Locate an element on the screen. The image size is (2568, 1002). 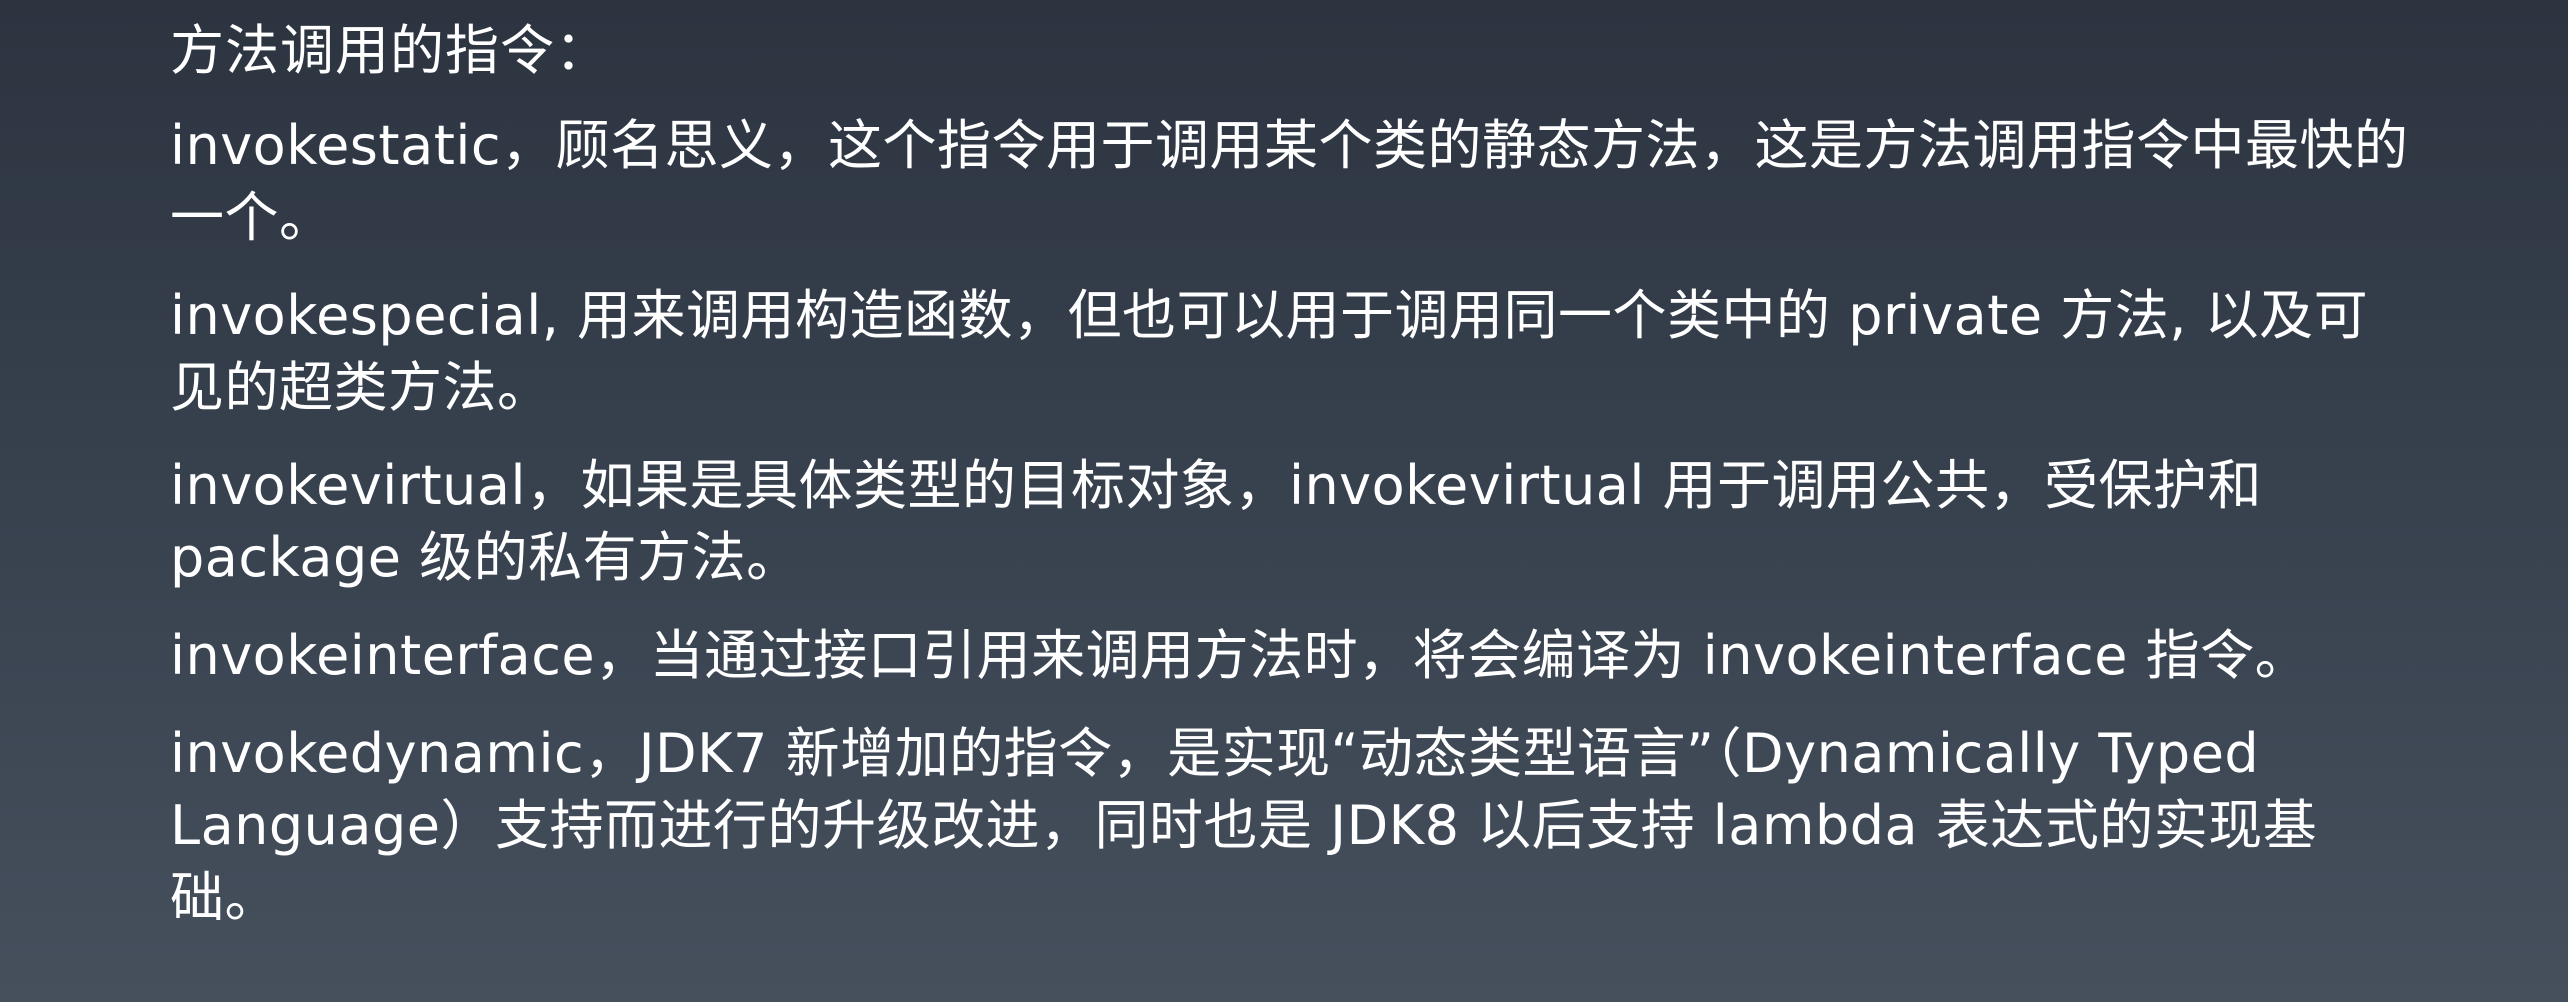
slide-heading: 方法调用的指令： is located at coordinates (390, 50).